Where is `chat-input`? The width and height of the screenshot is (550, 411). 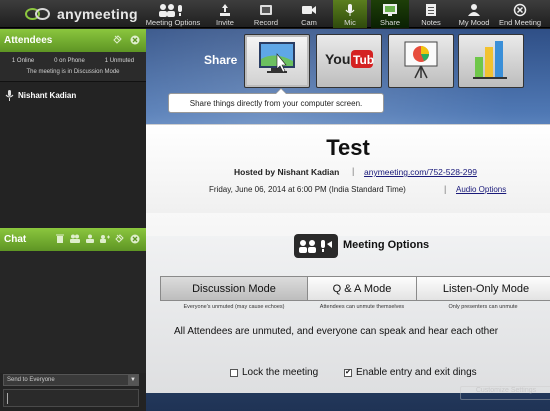
chat-input is located at coordinates (71, 398).